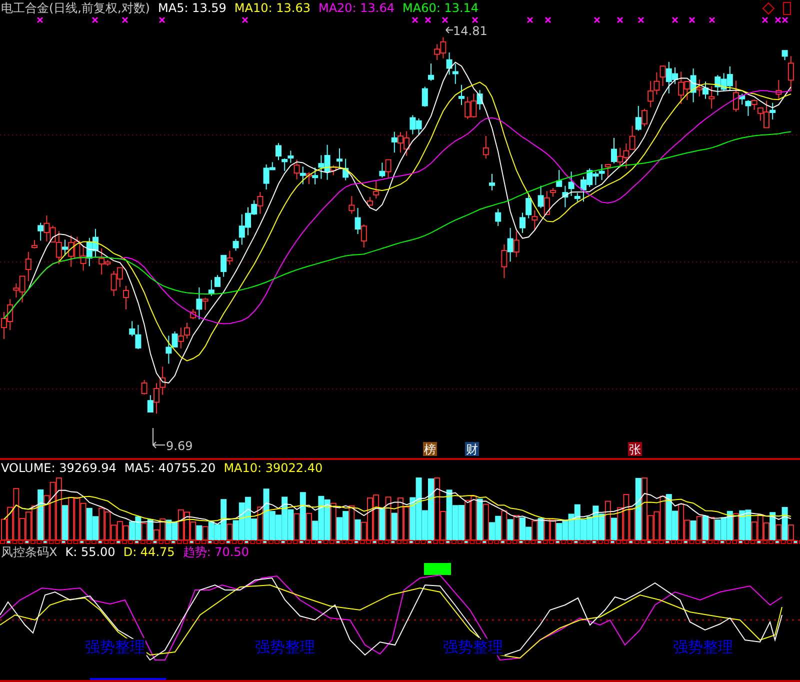  What do you see at coordinates (58, 468) in the screenshot?
I see `indicator-value: VOLUME: 39269.94` at bounding box center [58, 468].